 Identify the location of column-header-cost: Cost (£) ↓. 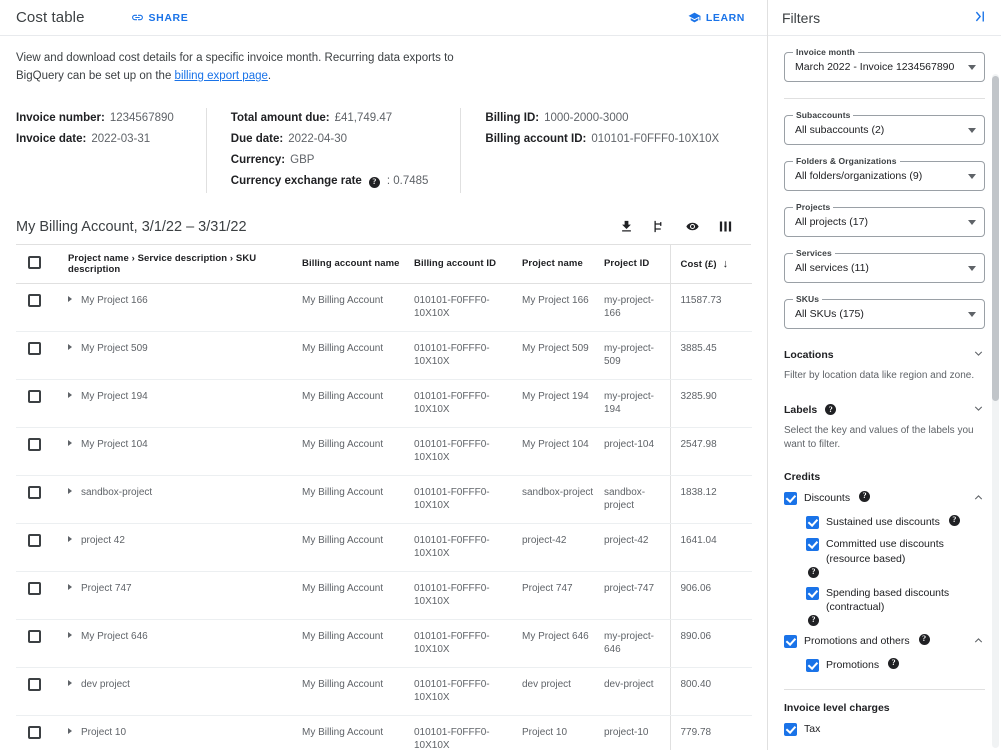
(710, 264).